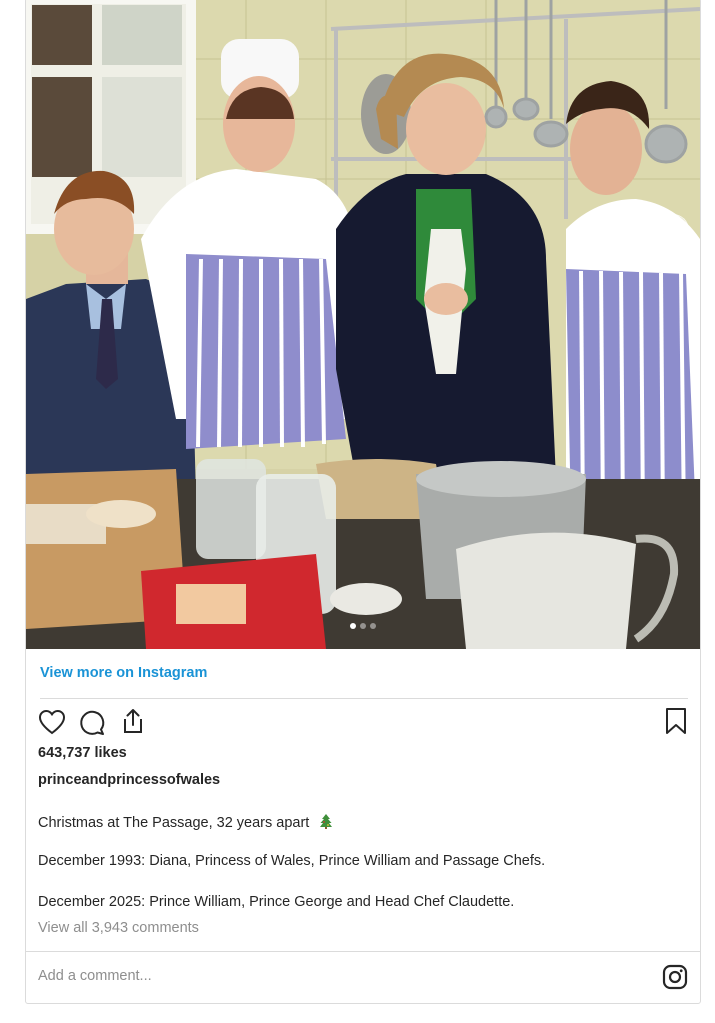 The height and width of the screenshot is (1023, 715). What do you see at coordinates (118, 928) in the screenshot?
I see `view-all-comments-link: View all 3,943 comments` at bounding box center [118, 928].